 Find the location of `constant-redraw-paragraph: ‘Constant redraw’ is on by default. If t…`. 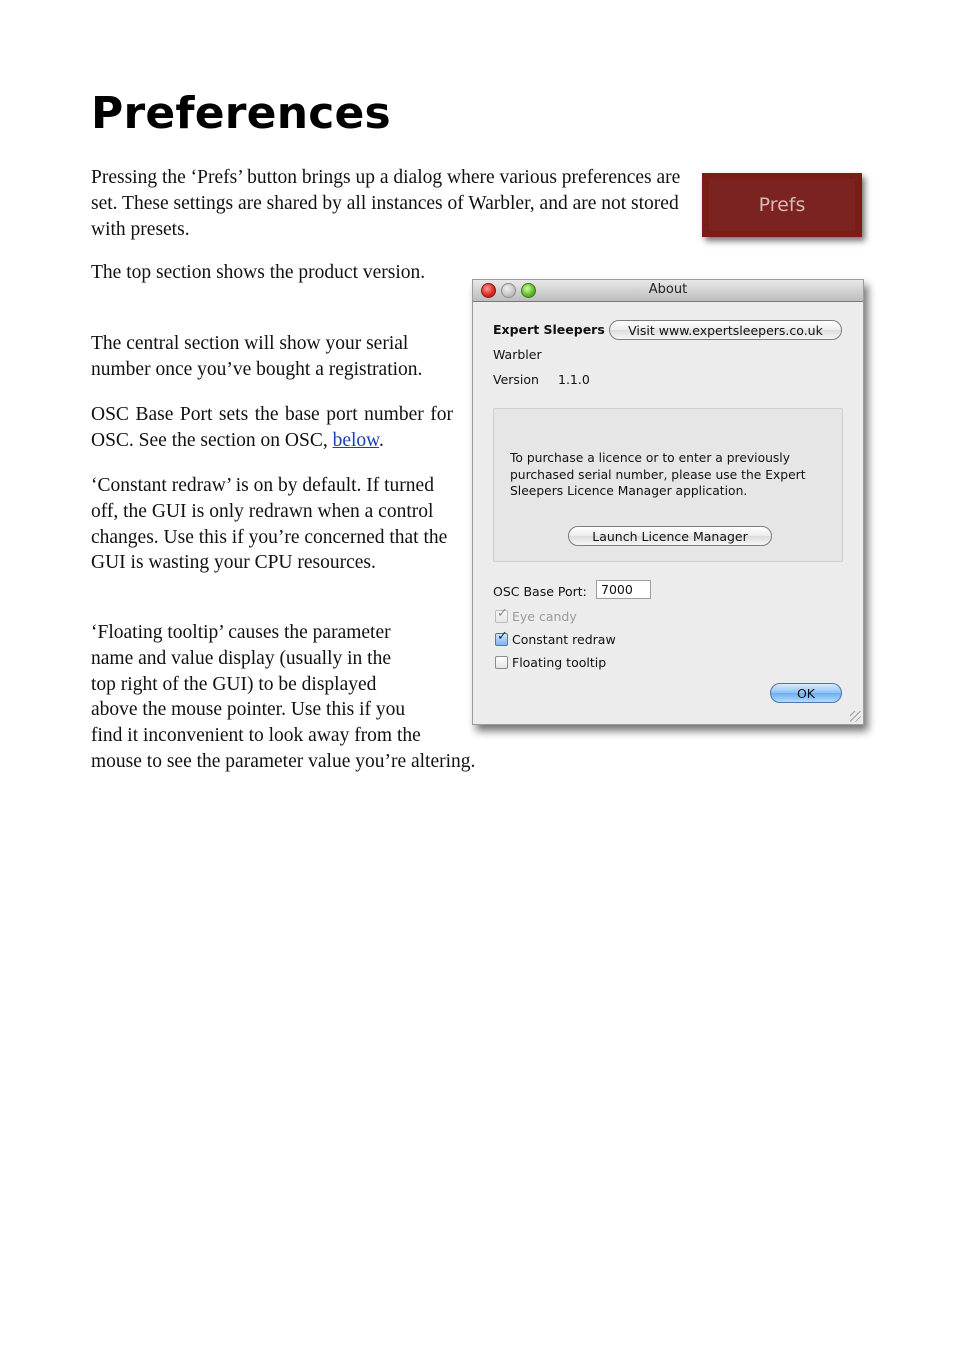

constant-redraw-paragraph: ‘Constant redraw’ is on by default. If t… is located at coordinates (269, 524).